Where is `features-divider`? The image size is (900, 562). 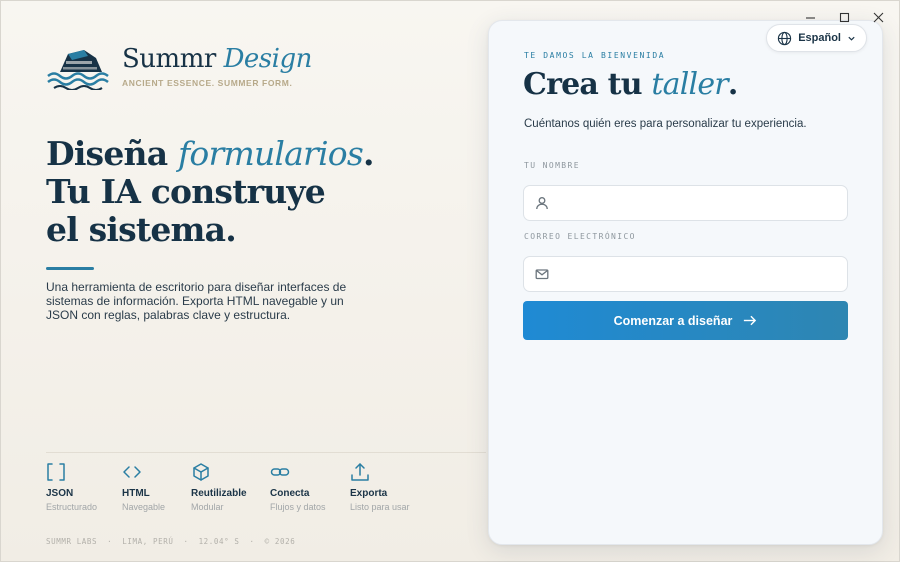 features-divider is located at coordinates (266, 452).